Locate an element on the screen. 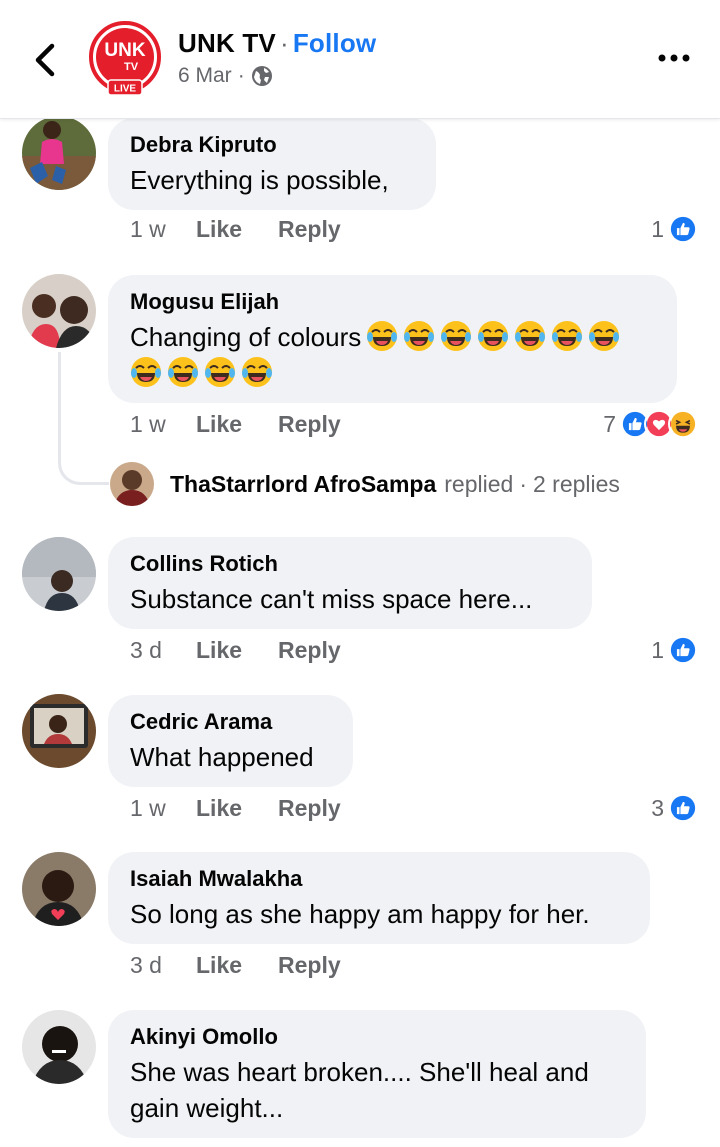  reaction-count: 7 is located at coordinates (609, 423).